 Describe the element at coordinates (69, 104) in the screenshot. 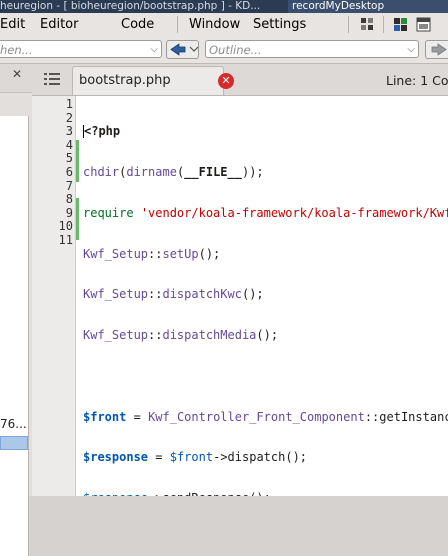

I see `line-number: 1` at that location.